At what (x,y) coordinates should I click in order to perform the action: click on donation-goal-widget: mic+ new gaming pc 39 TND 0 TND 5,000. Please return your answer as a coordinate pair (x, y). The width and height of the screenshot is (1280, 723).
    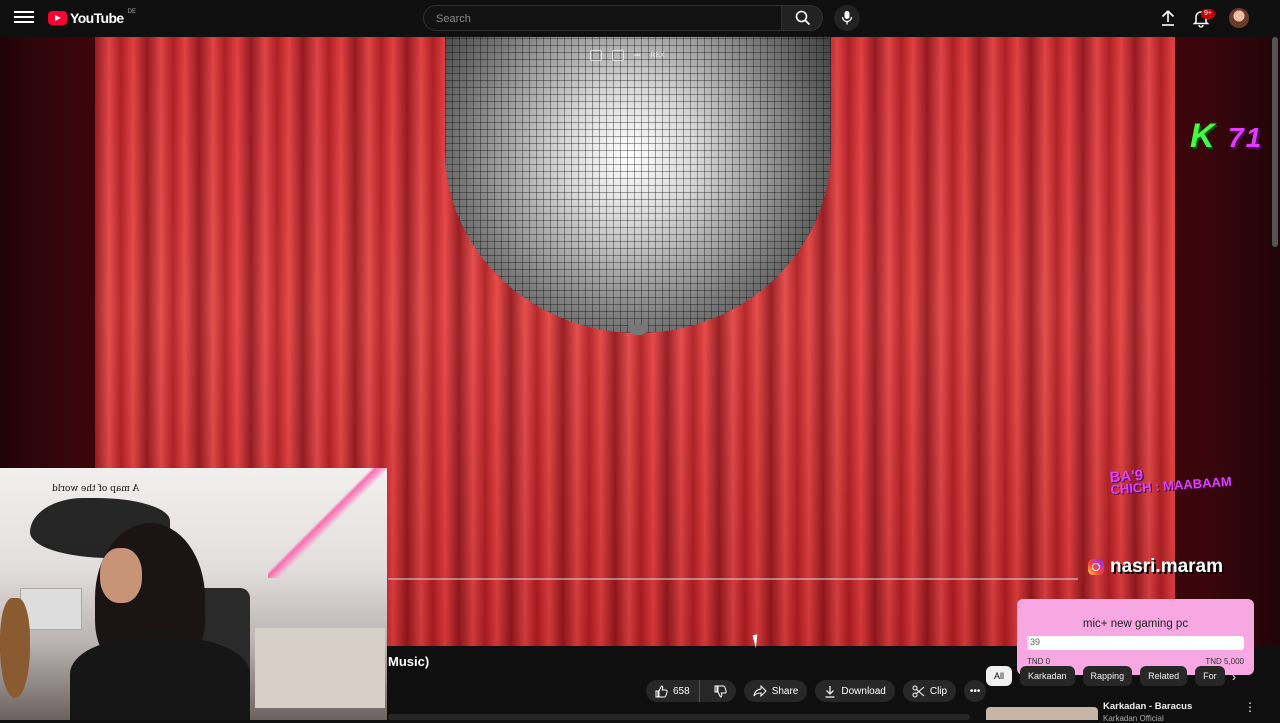
    Looking at the image, I should click on (1135, 637).